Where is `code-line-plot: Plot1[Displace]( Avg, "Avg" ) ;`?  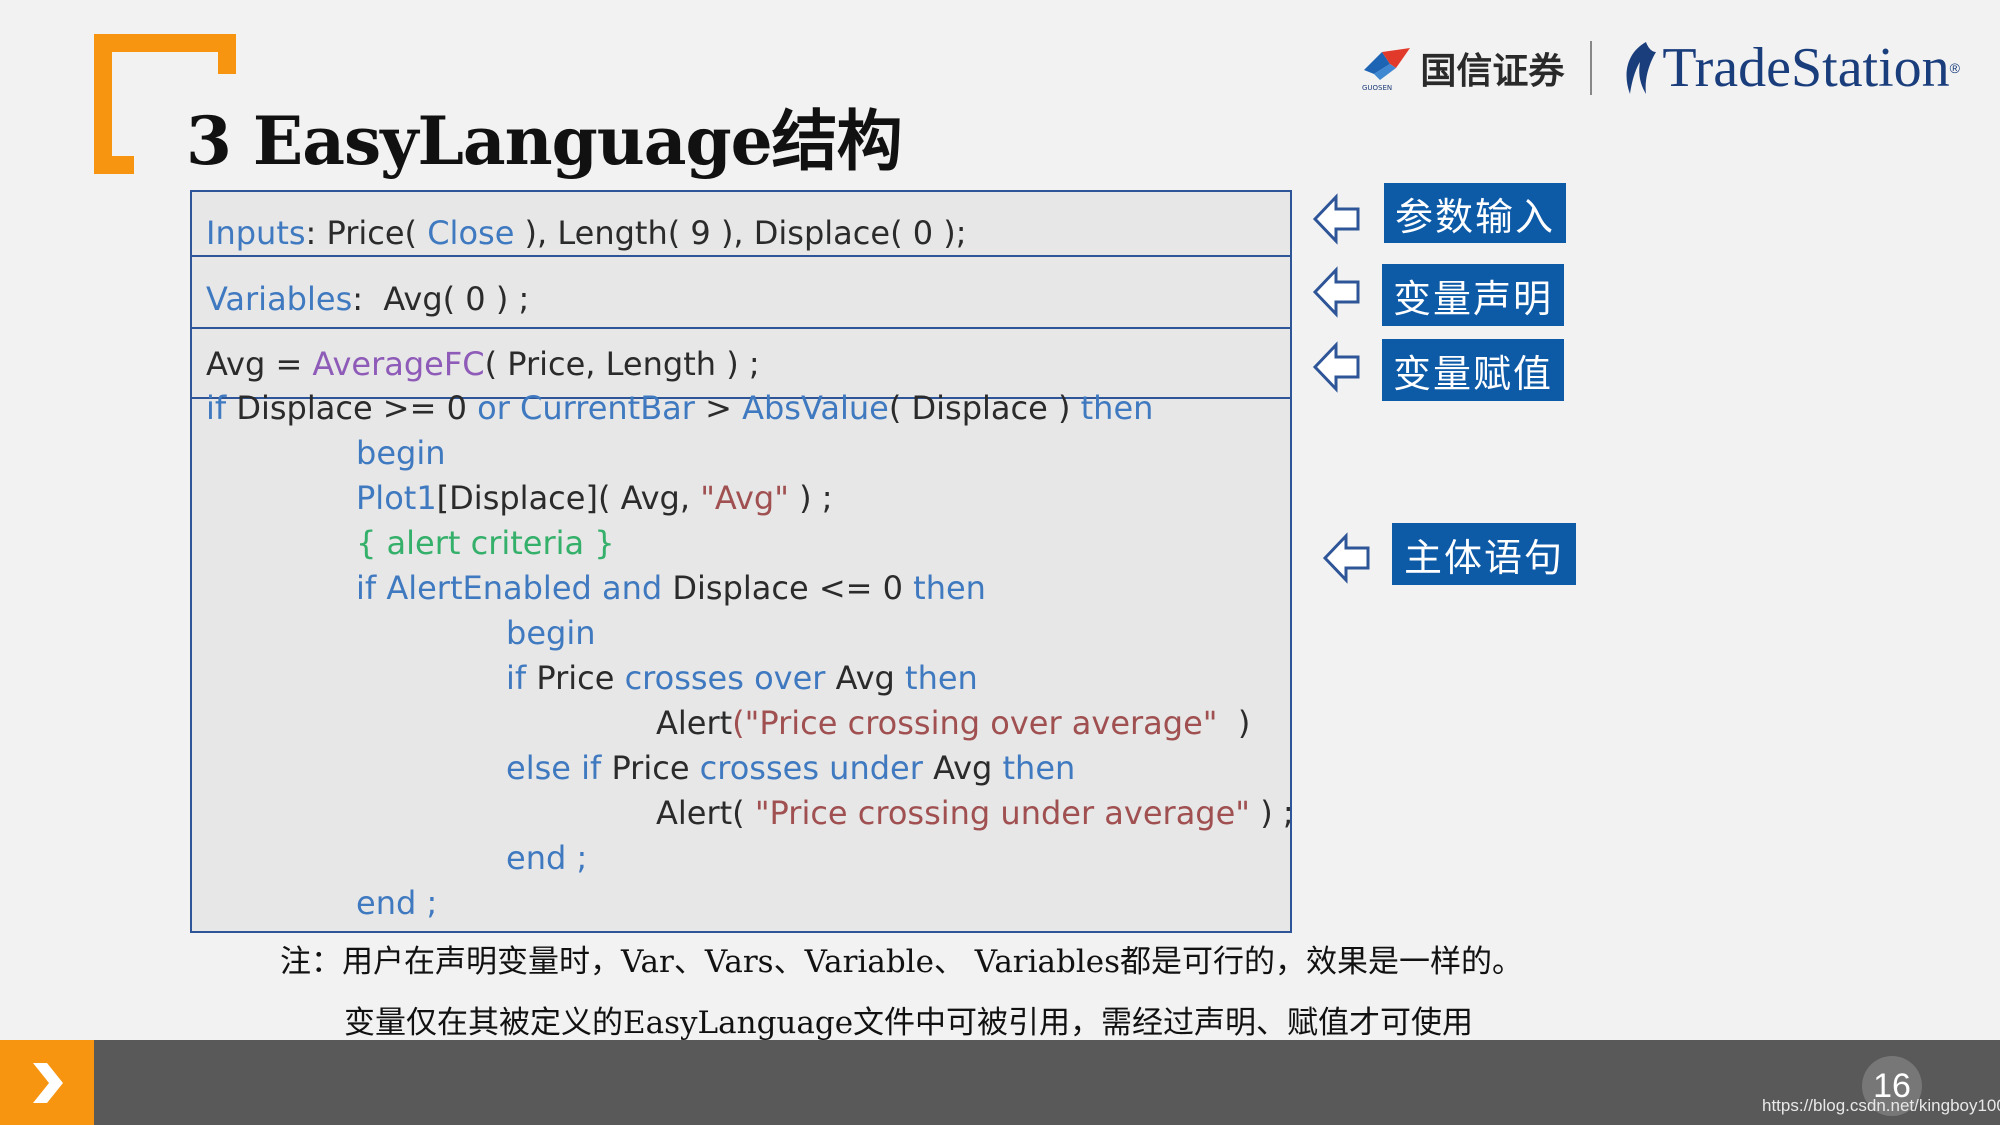
code-line-plot: Plot1[Displace]( Avg, "Avg" ) ; is located at coordinates (594, 498).